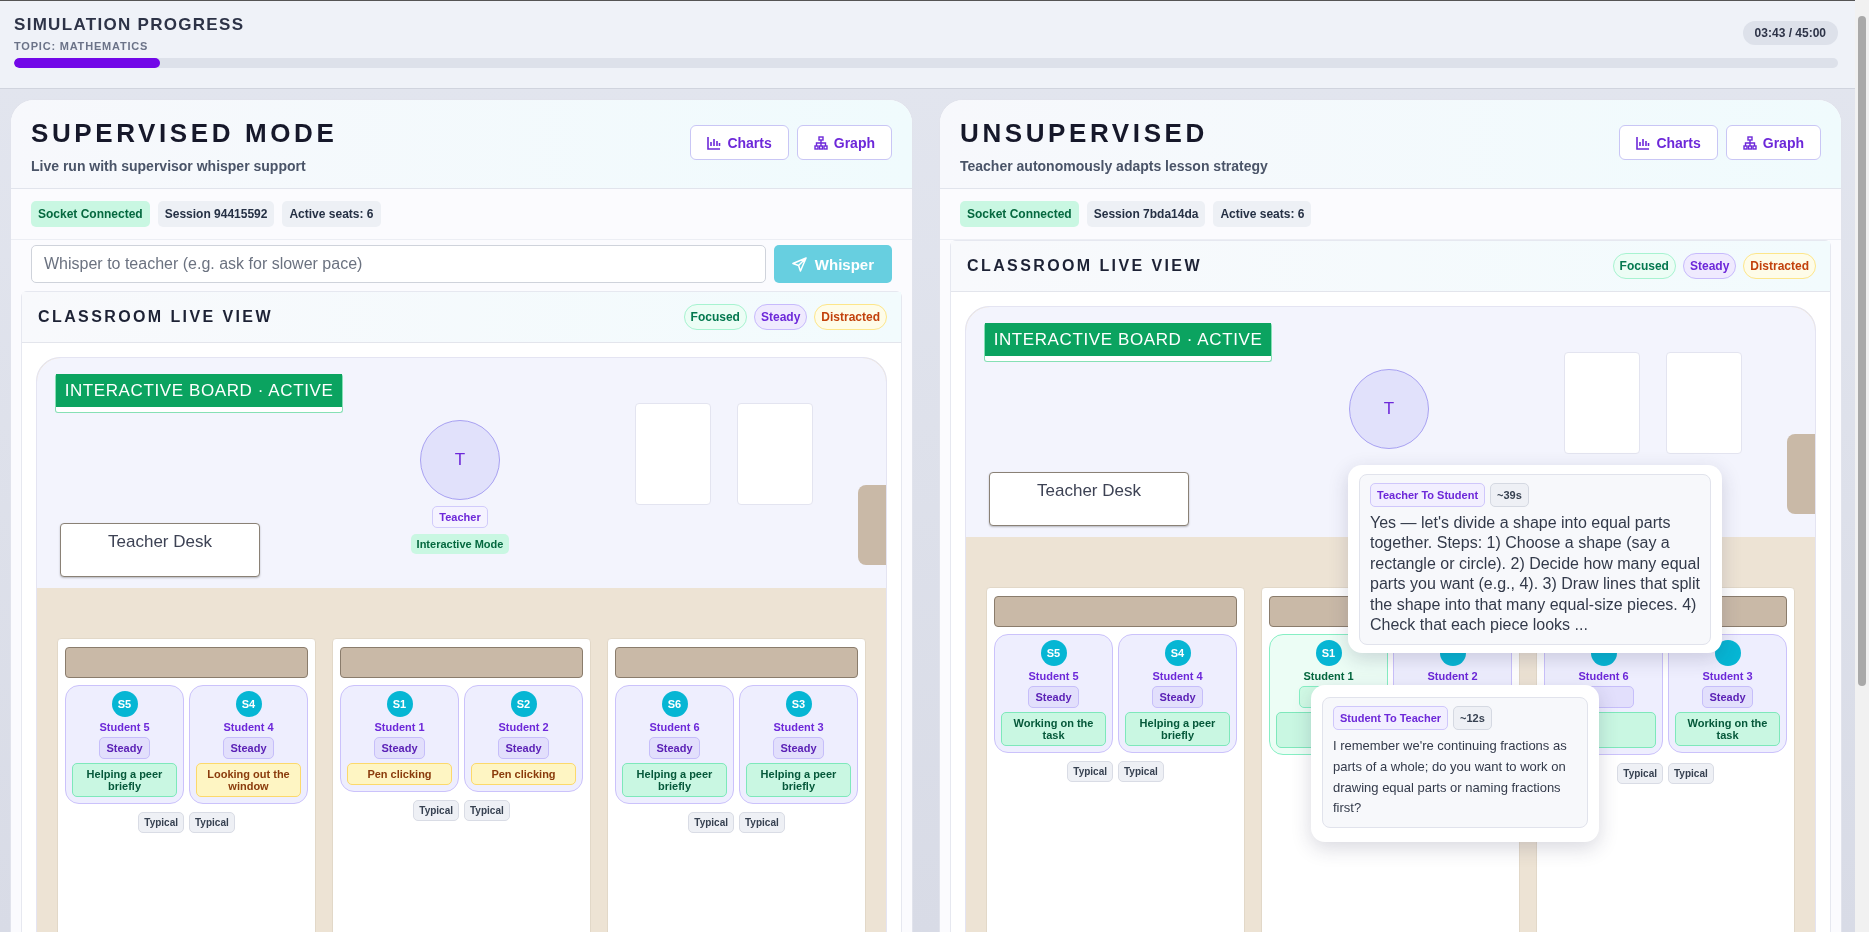 The image size is (1869, 932). I want to click on status-chip: Session 94415592, so click(216, 214).